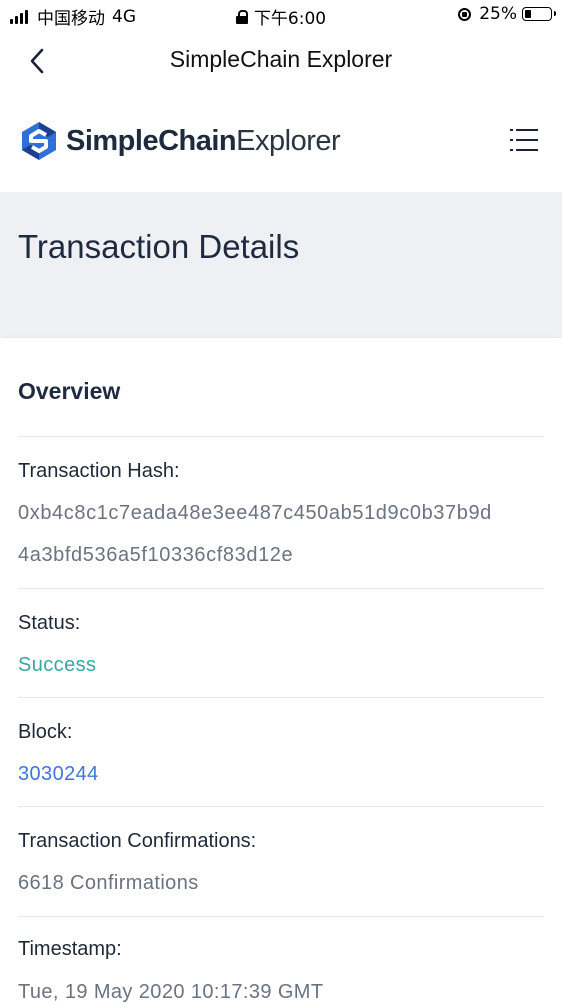  I want to click on block-number-link: 3030244, so click(58, 774).